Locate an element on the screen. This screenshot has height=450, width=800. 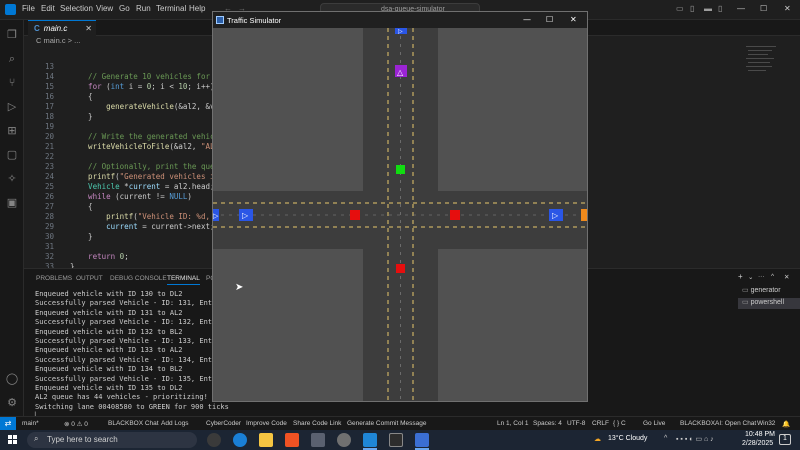
code-line: 18 } is located at coordinates (58, 117).